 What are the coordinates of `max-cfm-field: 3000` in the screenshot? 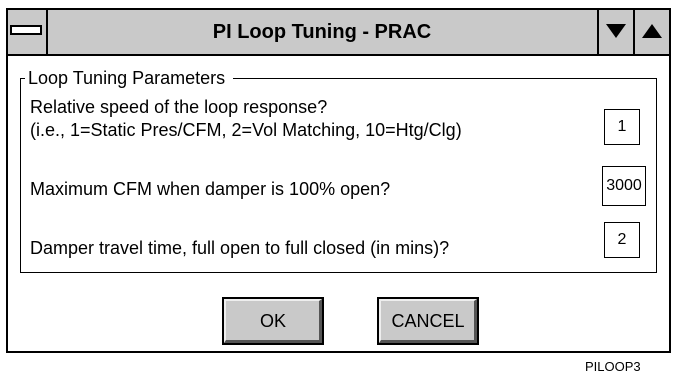 It's located at (624, 186).